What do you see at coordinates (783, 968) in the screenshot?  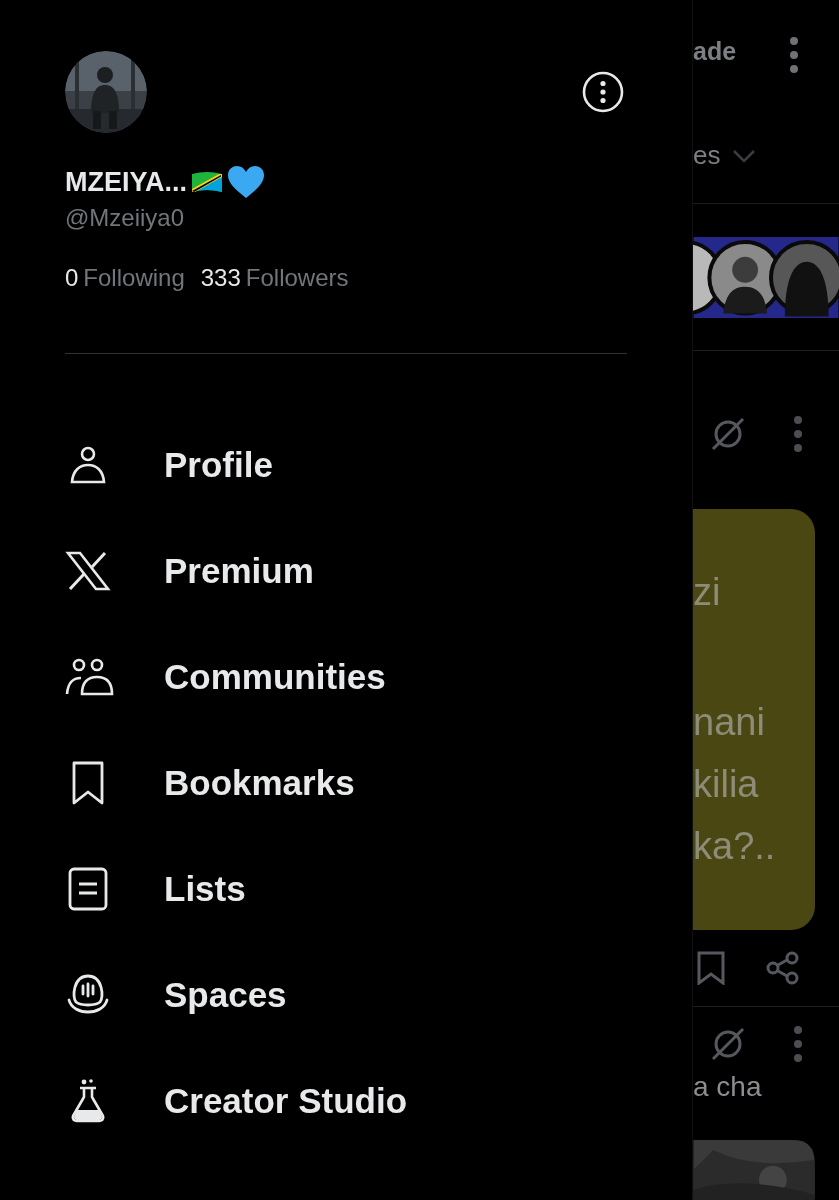 I see `share-icon` at bounding box center [783, 968].